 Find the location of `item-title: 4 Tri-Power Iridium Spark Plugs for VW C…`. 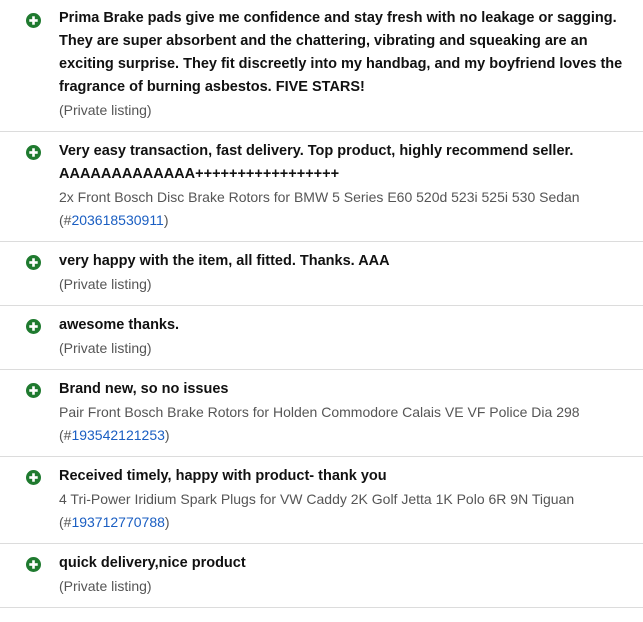

item-title: 4 Tri-Power Iridium Spark Plugs for VW C… is located at coordinates (317, 499).